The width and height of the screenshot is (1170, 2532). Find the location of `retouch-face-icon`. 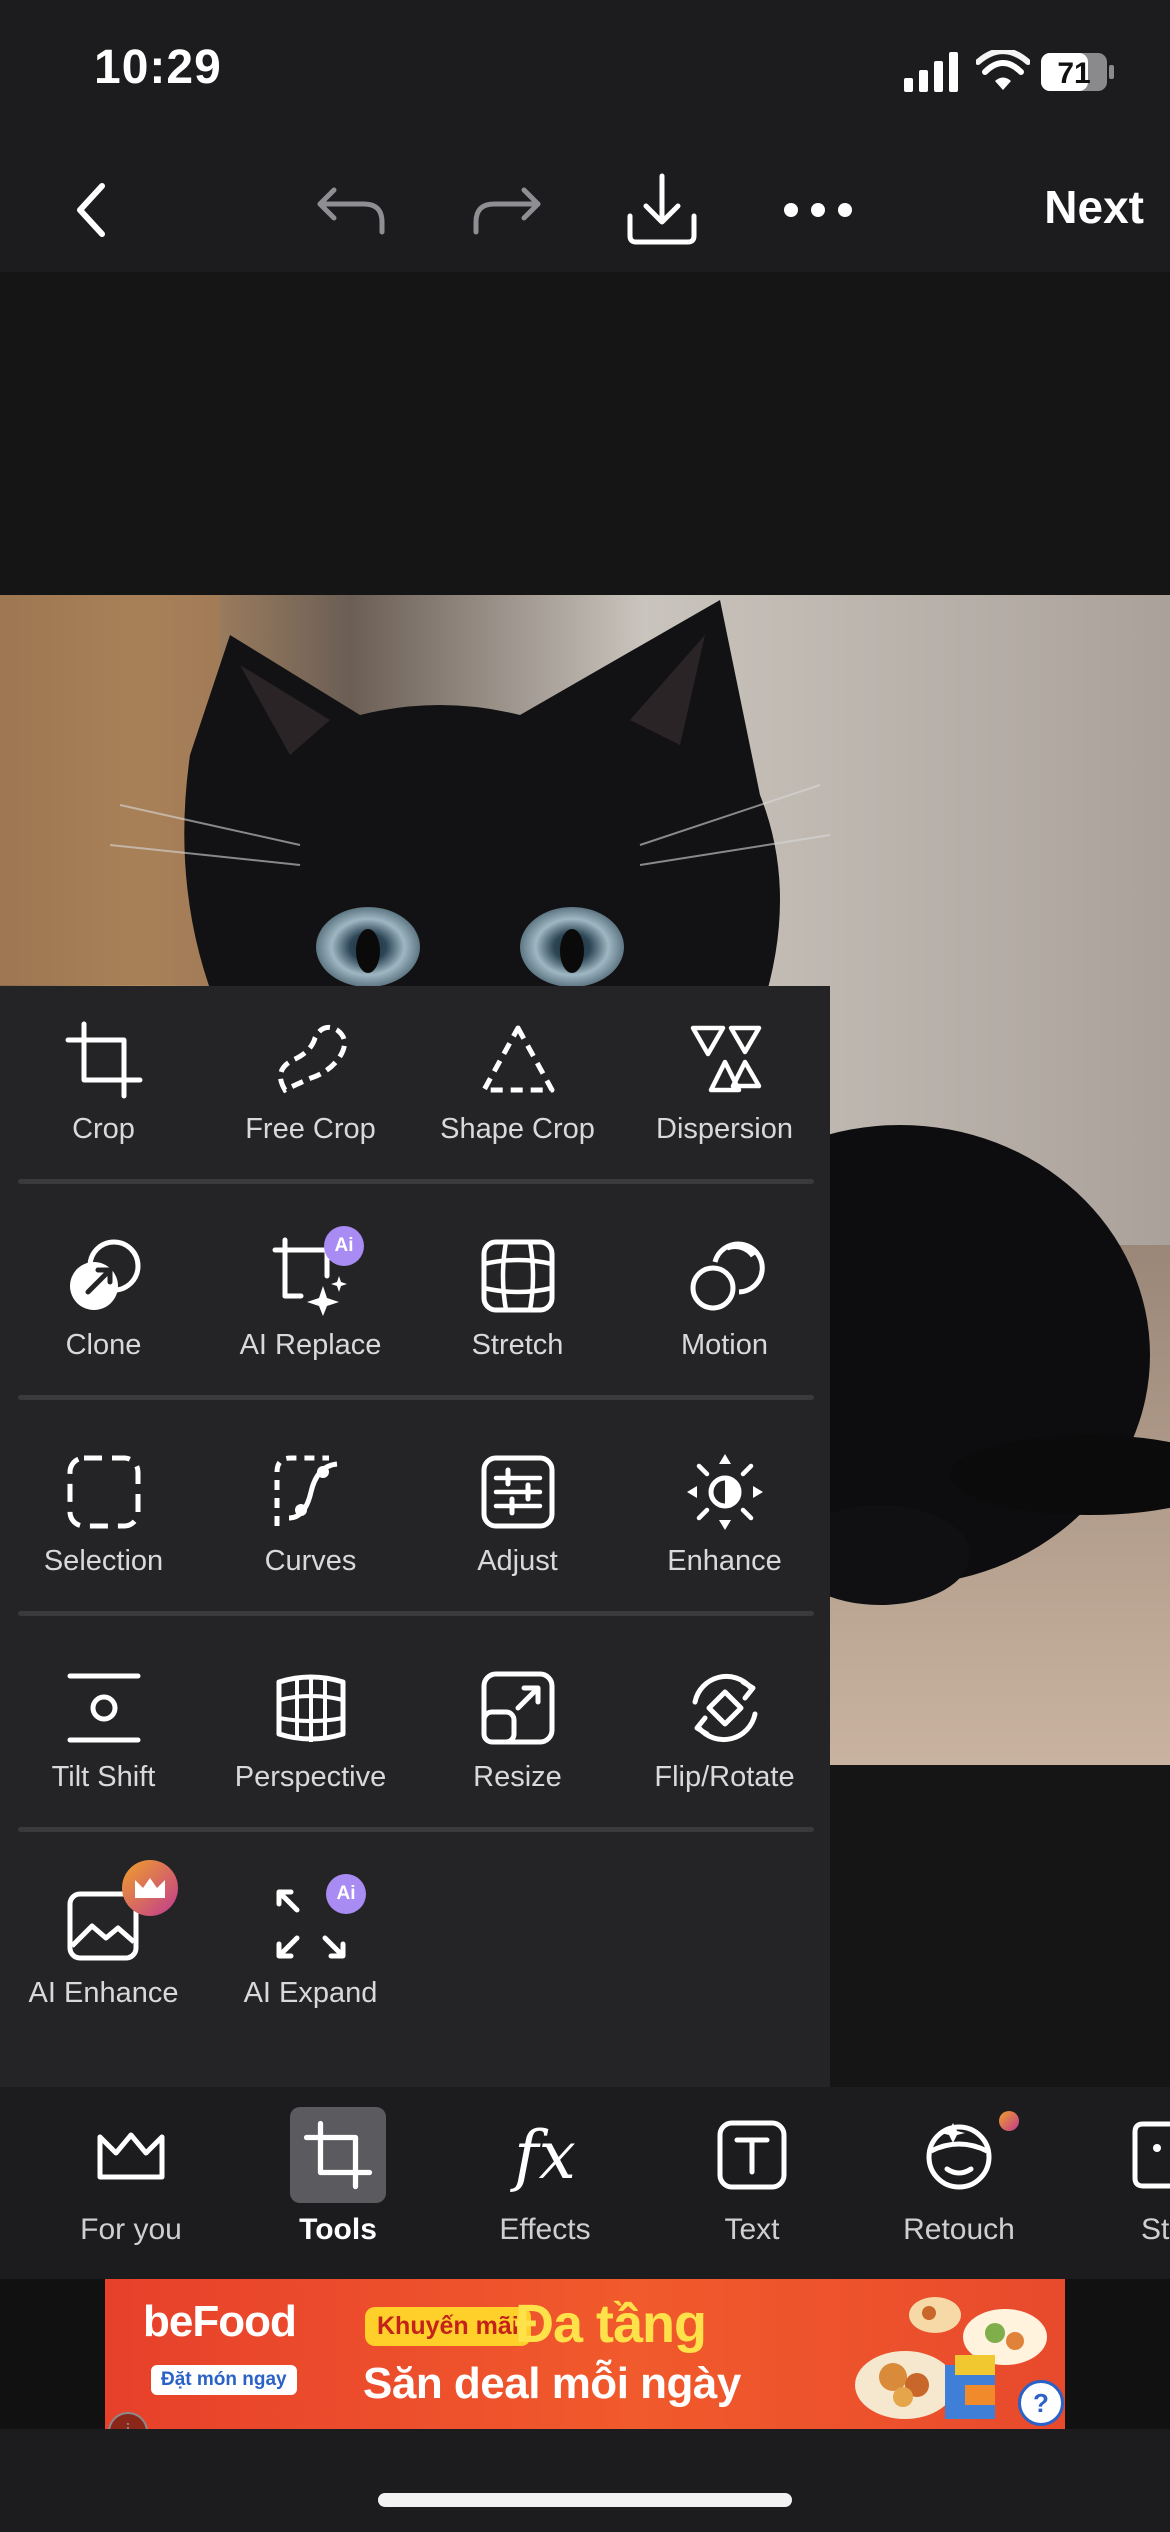

retouch-face-icon is located at coordinates (959, 2155).